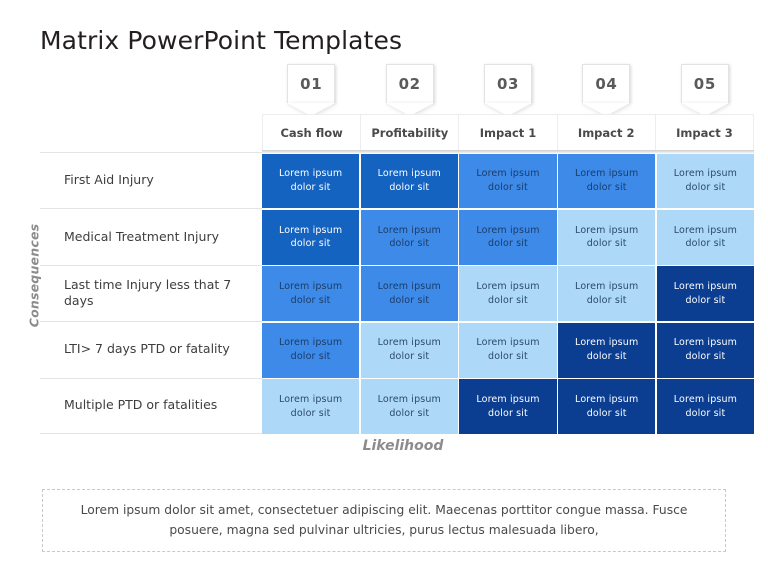 The height and width of the screenshot is (576, 768). I want to click on row-label-text: Multiple PTD or fatalities, so click(141, 405).